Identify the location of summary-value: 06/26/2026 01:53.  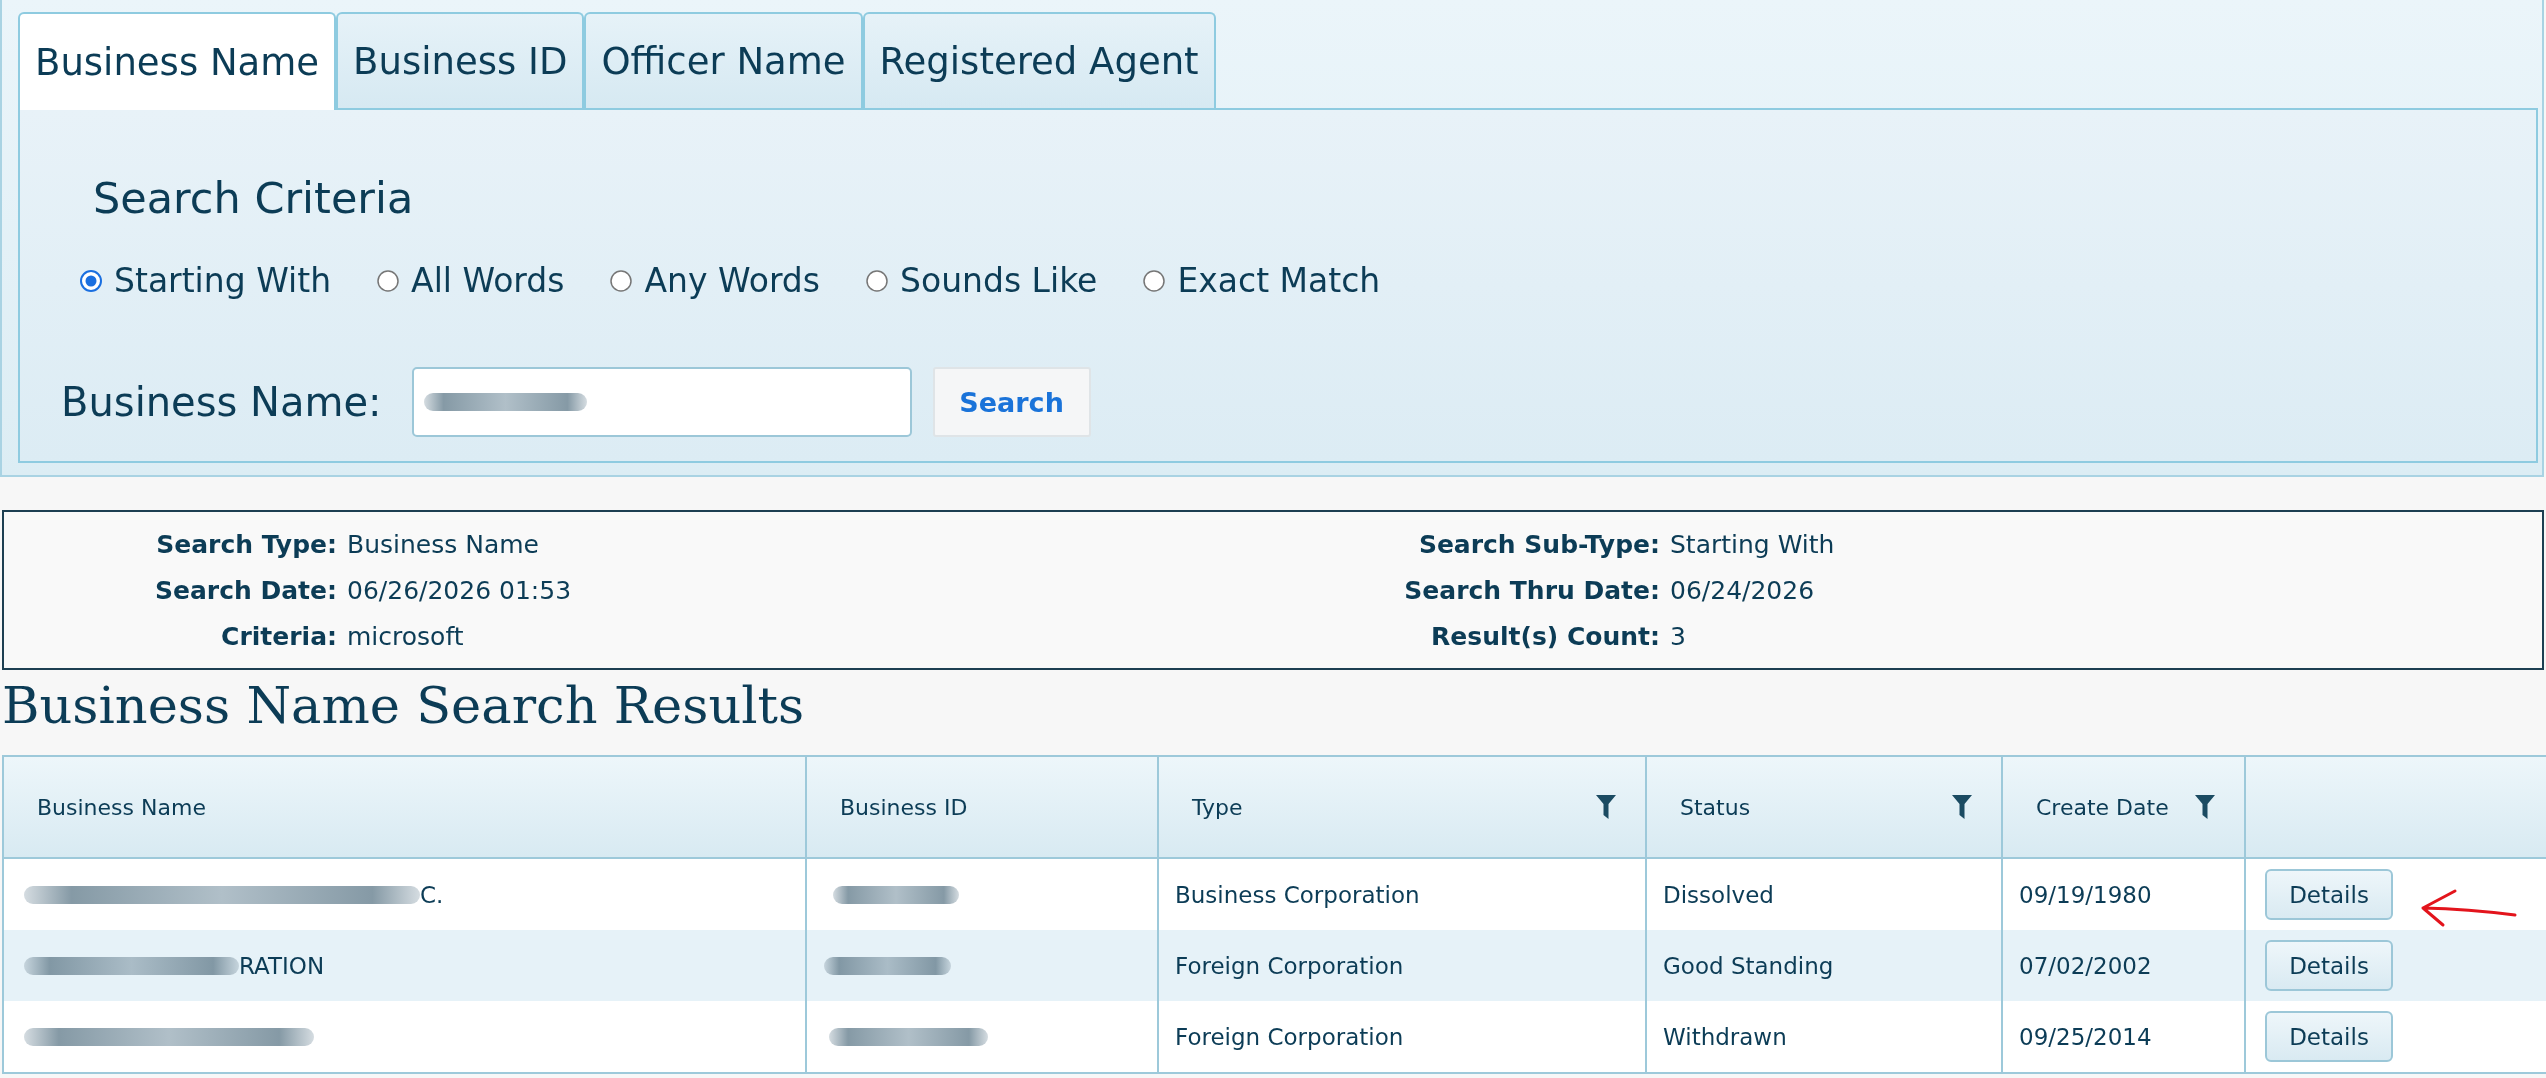
(459, 590).